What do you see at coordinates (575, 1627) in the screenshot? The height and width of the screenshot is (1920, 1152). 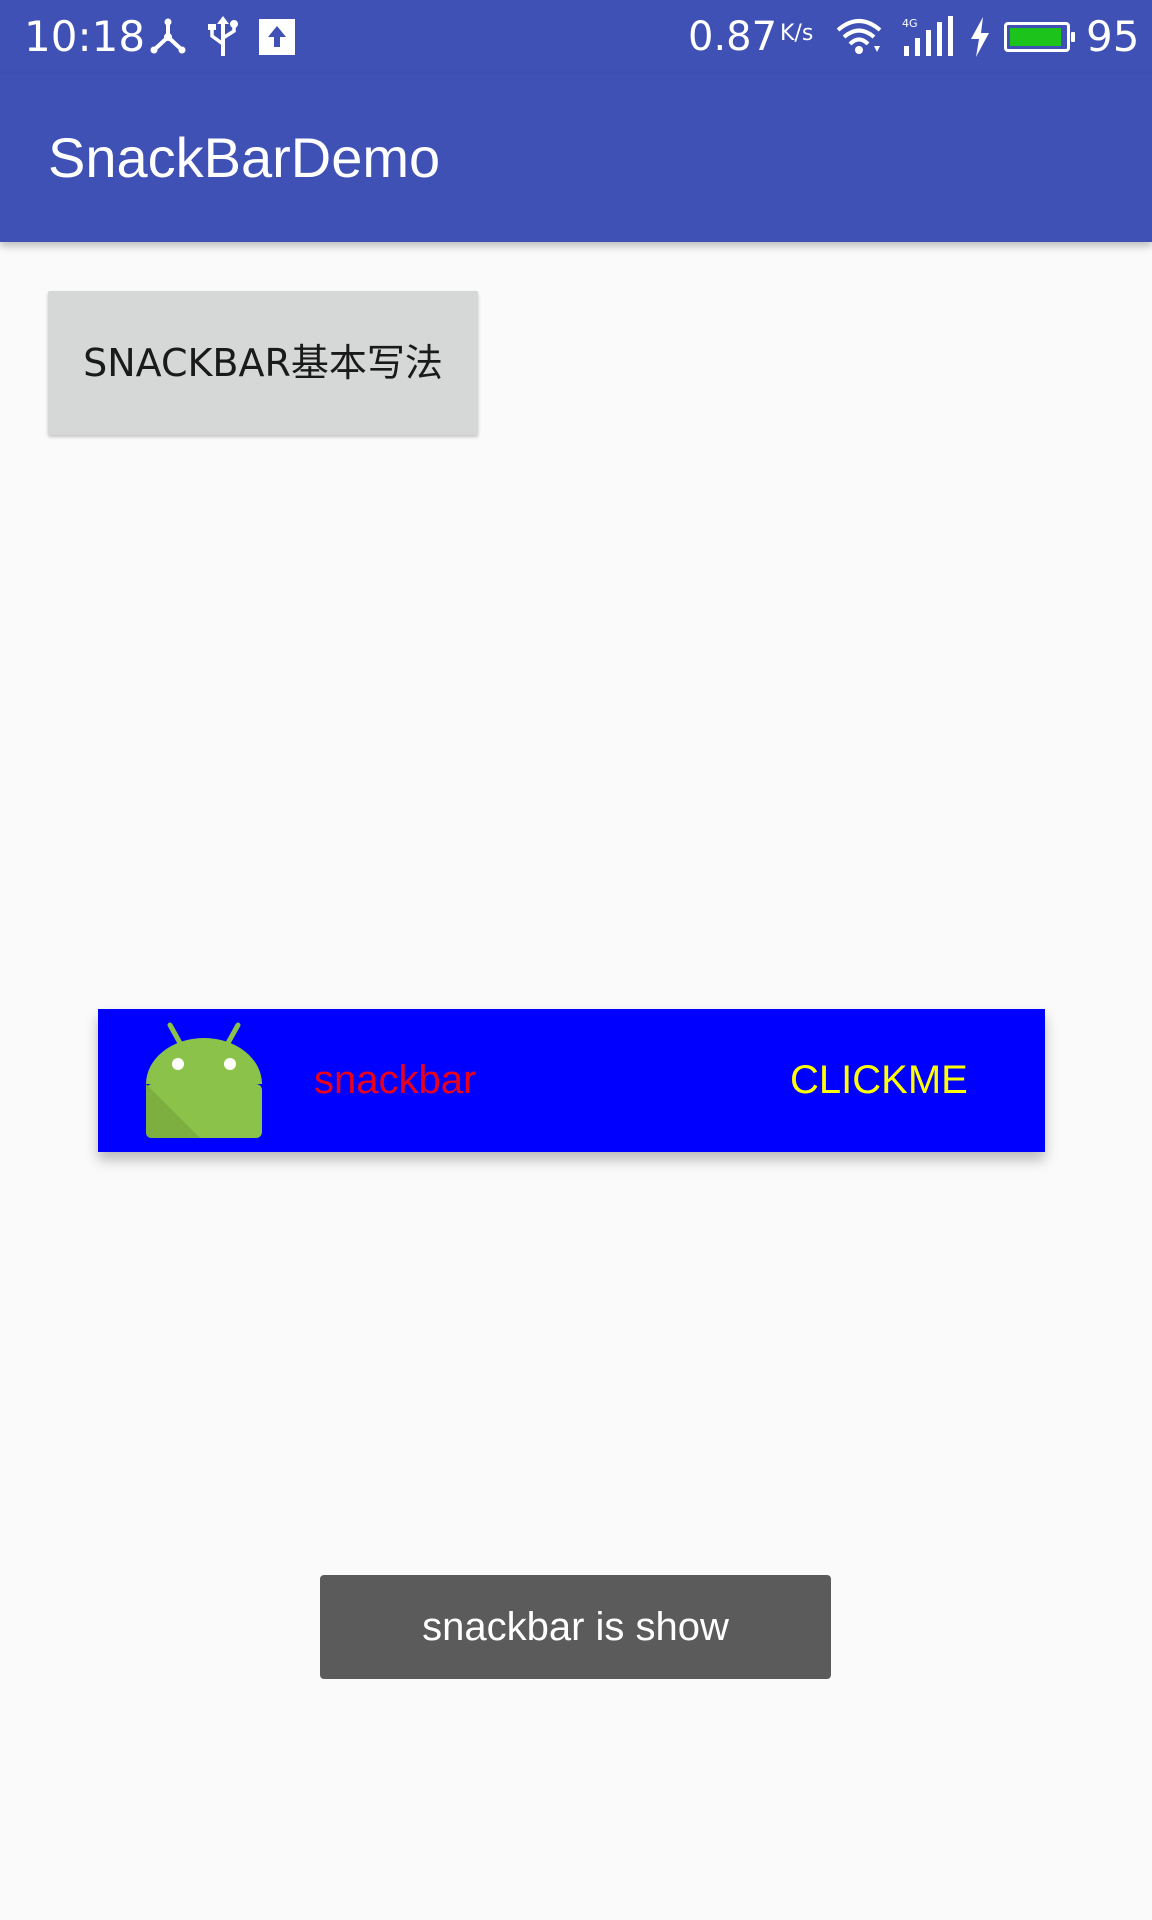 I see `toast-message: snackbar is show` at bounding box center [575, 1627].